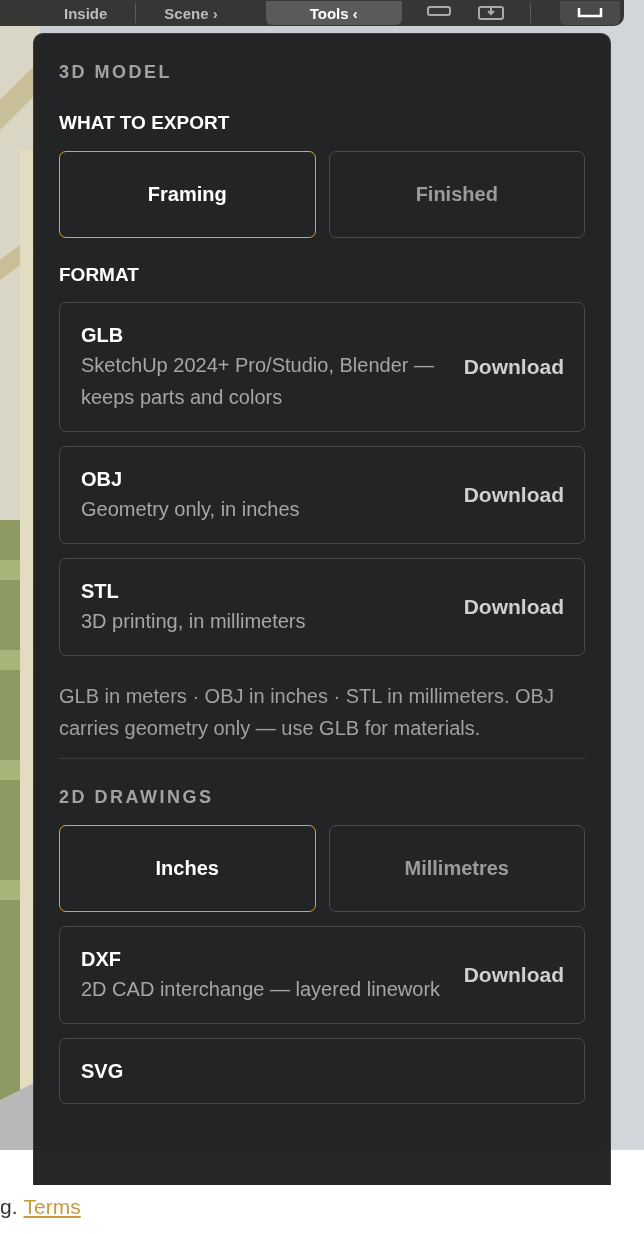  What do you see at coordinates (191, 509) in the screenshot?
I see `format-description: Geometry only, in inches` at bounding box center [191, 509].